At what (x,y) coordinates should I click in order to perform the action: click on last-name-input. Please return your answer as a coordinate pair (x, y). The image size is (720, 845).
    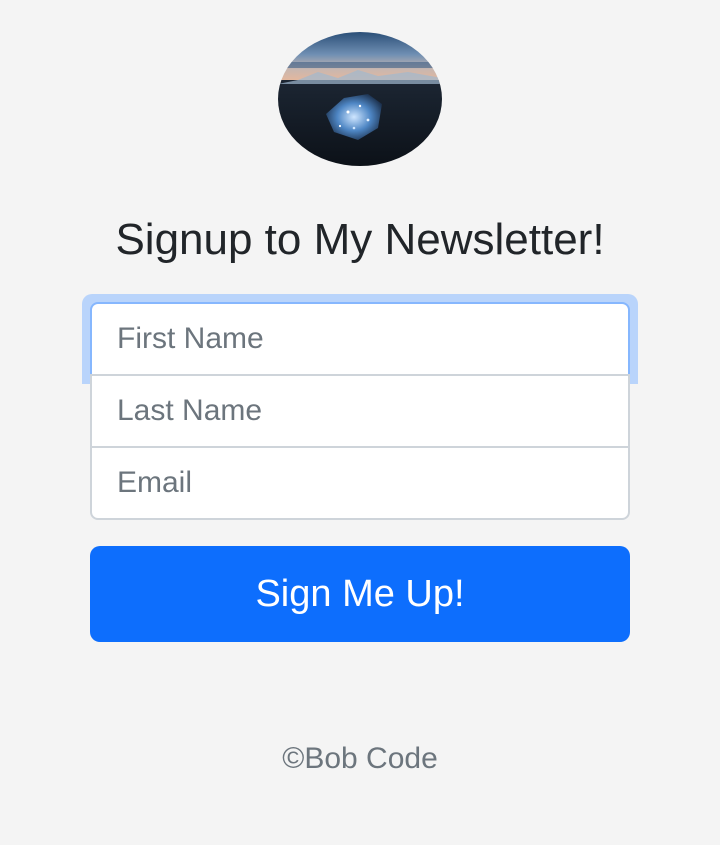
    Looking at the image, I should click on (360, 411).